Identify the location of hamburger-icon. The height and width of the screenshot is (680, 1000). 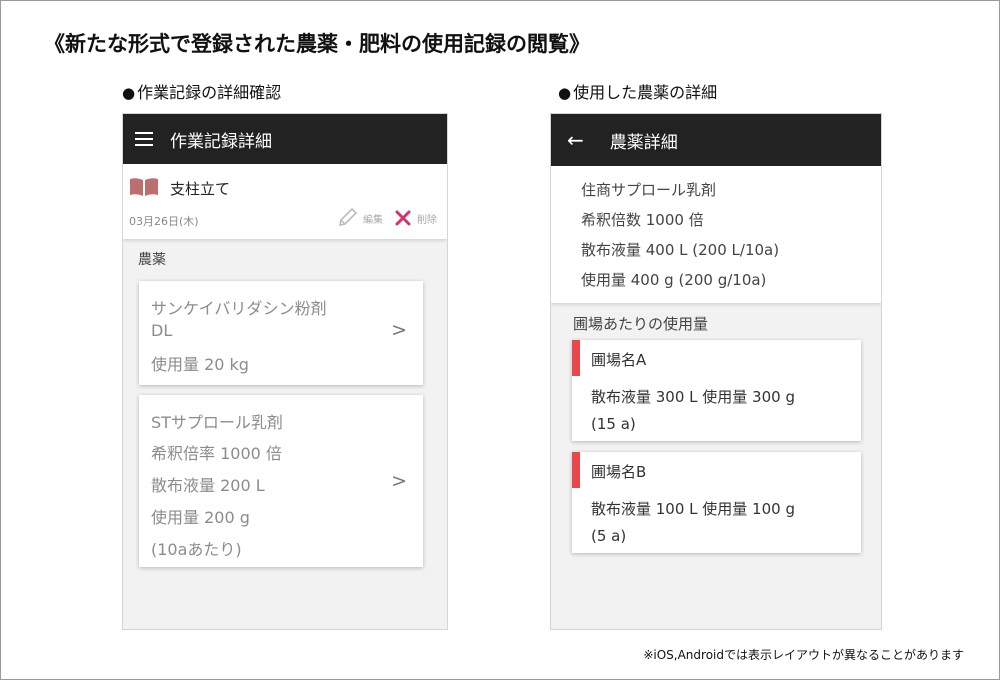
(145, 139).